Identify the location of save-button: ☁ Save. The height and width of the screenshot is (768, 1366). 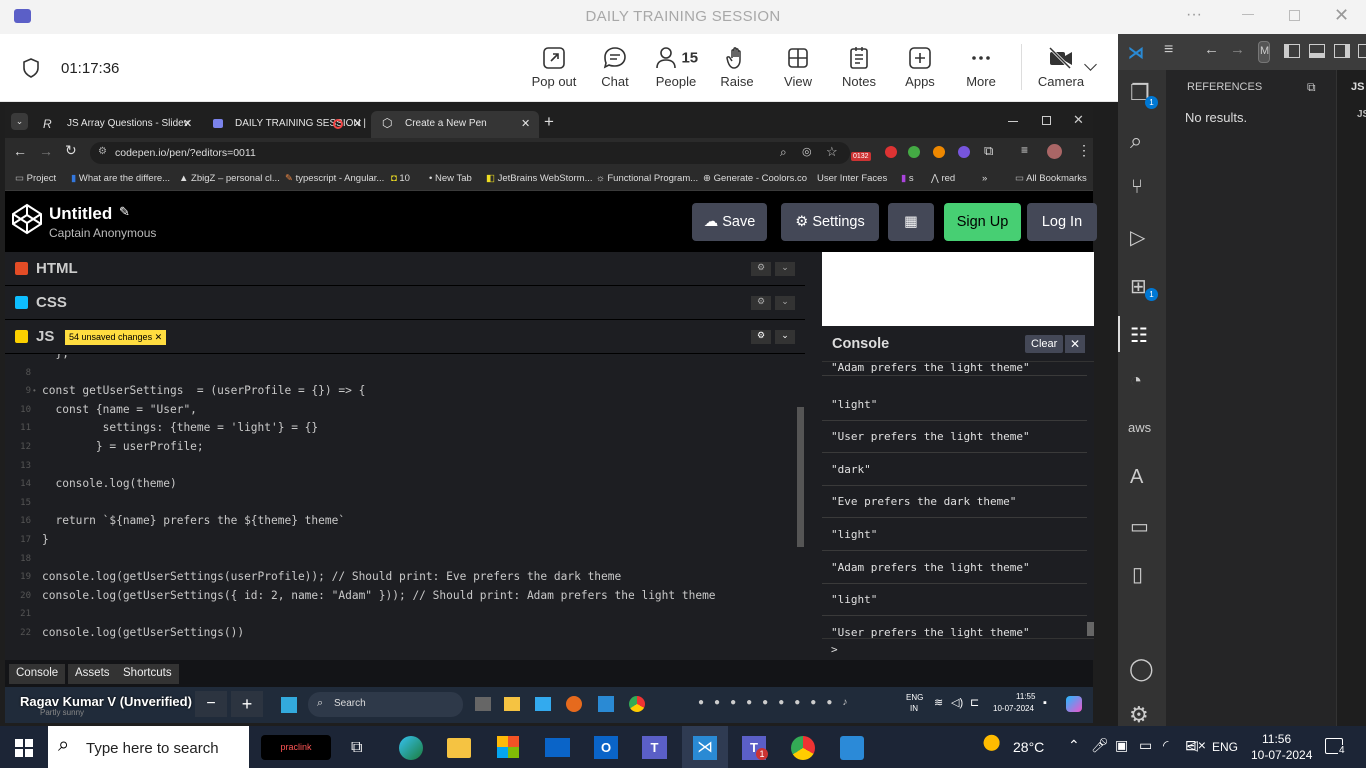
(729, 222).